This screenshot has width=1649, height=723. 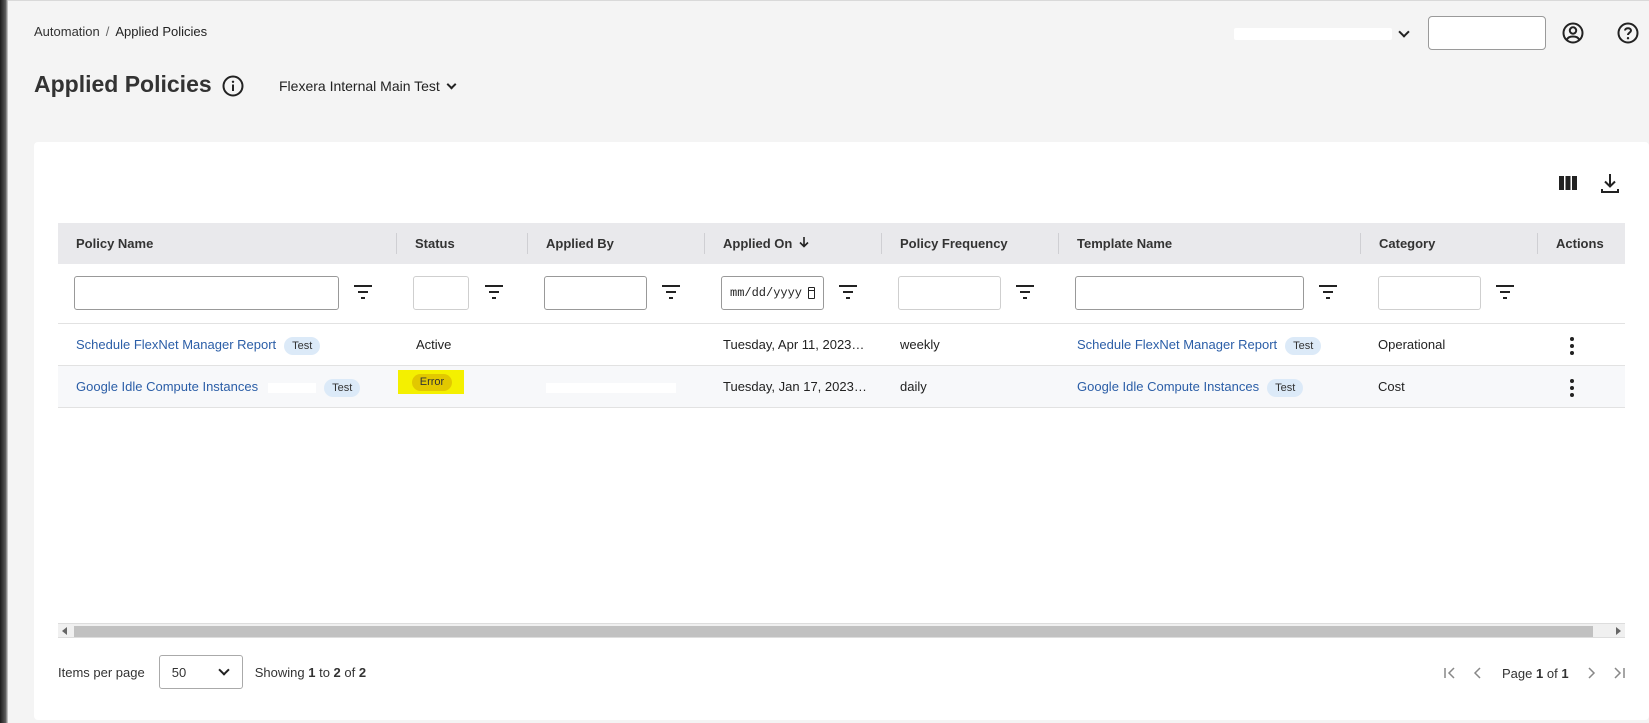 What do you see at coordinates (206, 293) in the screenshot?
I see `policy-name-filter-input` at bounding box center [206, 293].